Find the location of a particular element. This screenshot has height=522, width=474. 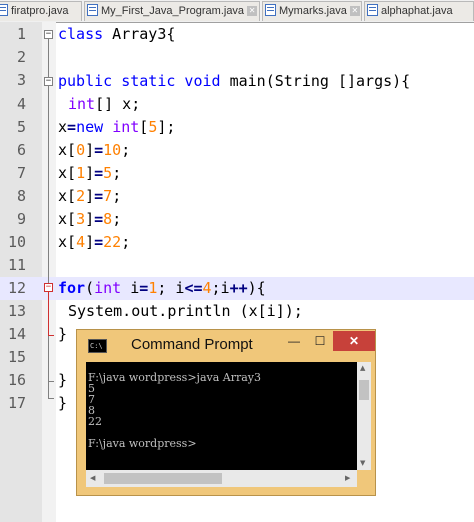

tab-mymarks: Mymarks.java ✕ is located at coordinates (312, 11).